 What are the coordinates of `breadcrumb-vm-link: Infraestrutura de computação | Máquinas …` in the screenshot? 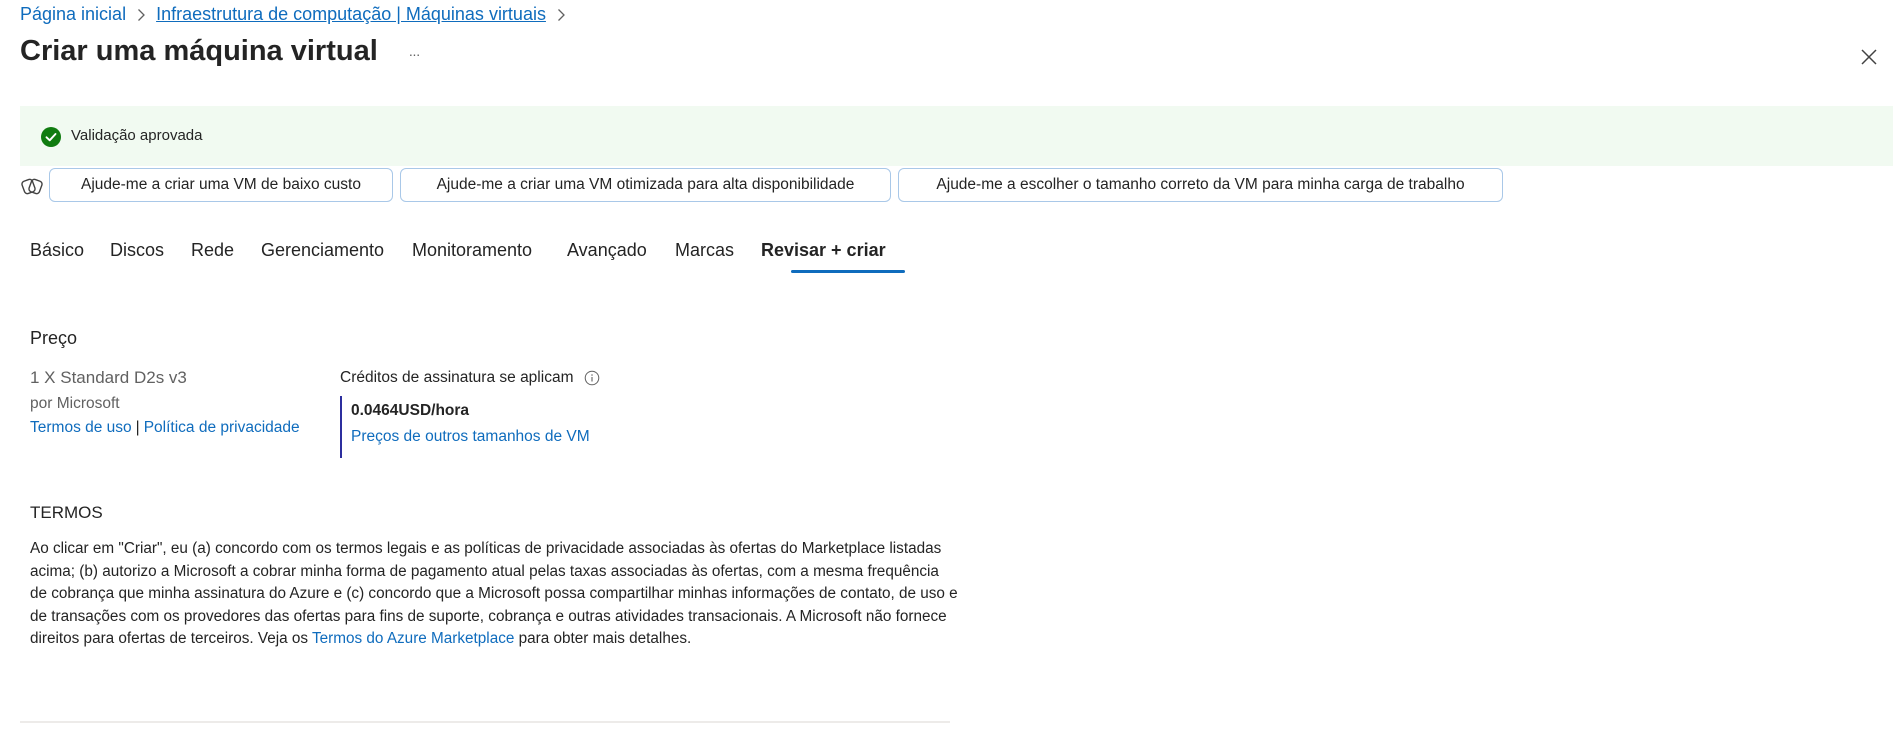 It's located at (351, 14).